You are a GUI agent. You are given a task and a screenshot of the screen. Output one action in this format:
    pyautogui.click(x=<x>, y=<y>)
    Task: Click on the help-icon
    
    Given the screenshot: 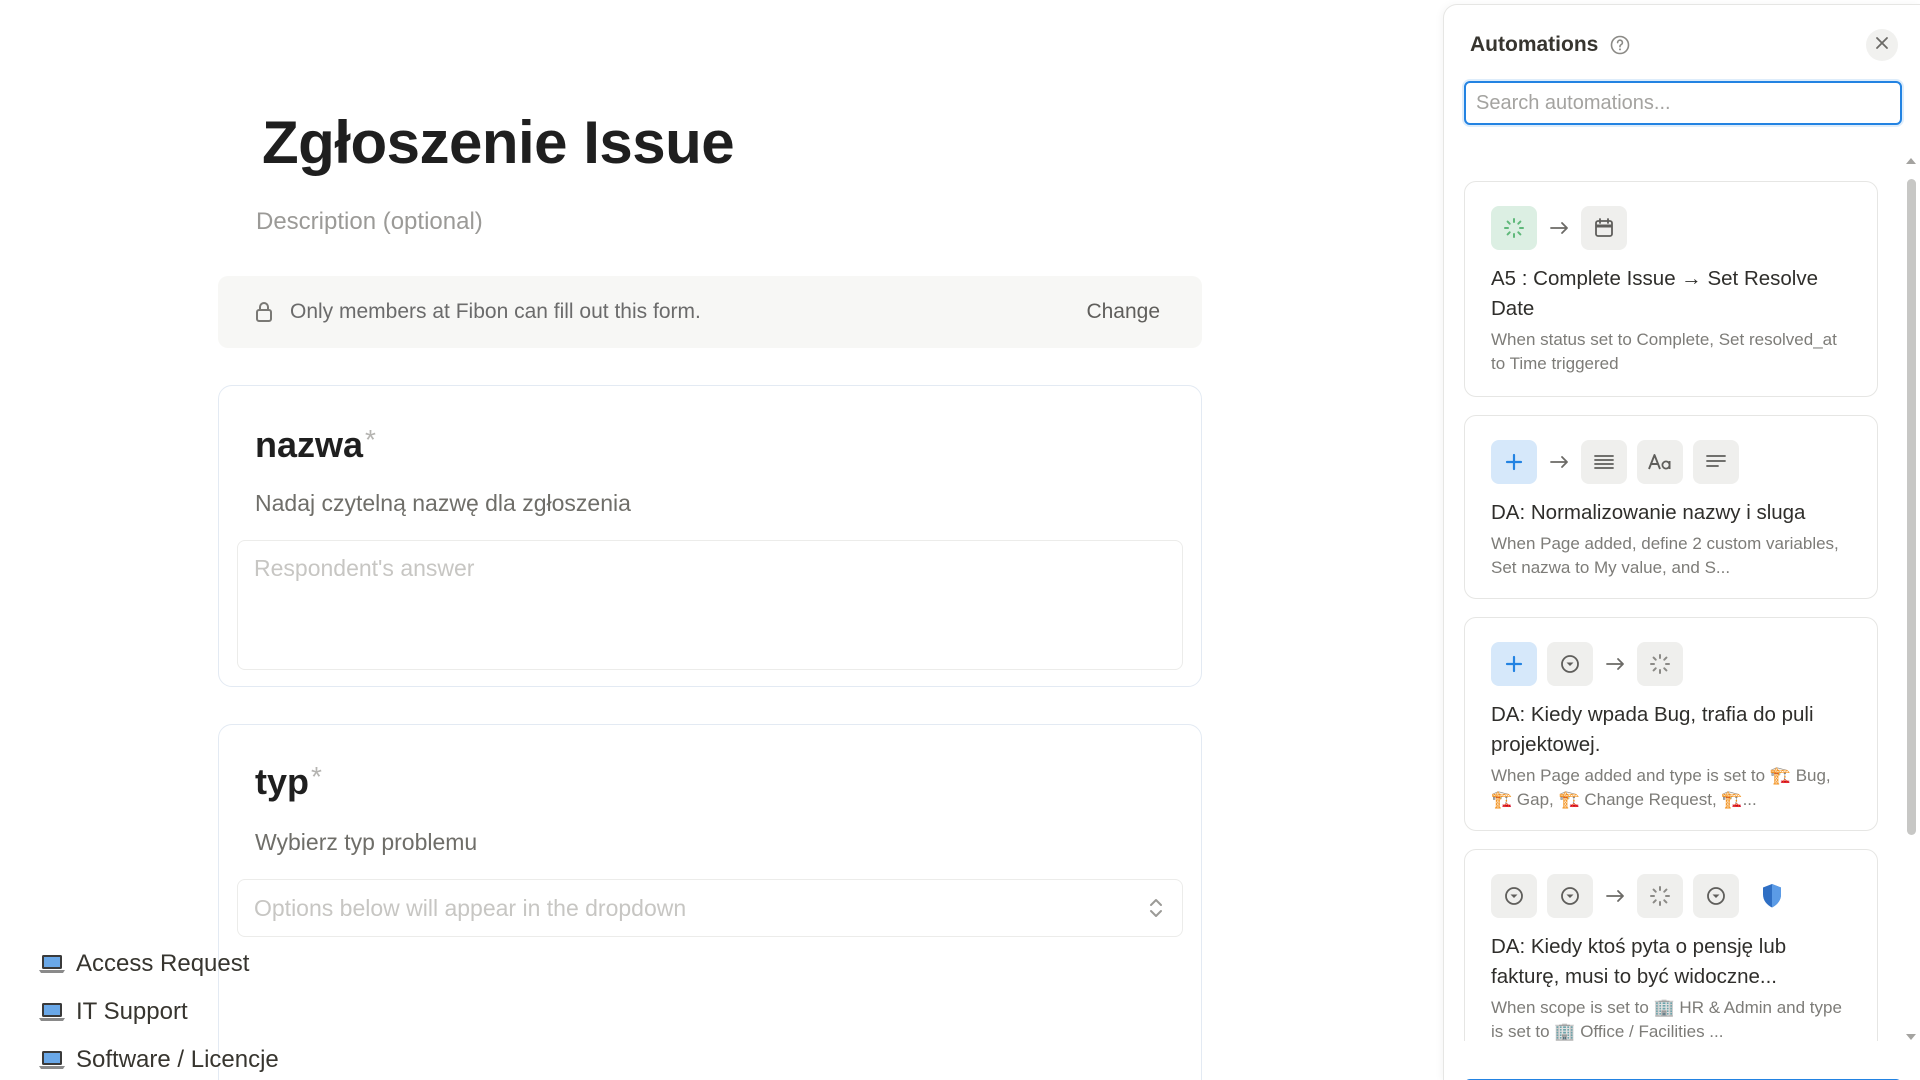 What is the action you would take?
    pyautogui.click(x=1620, y=45)
    